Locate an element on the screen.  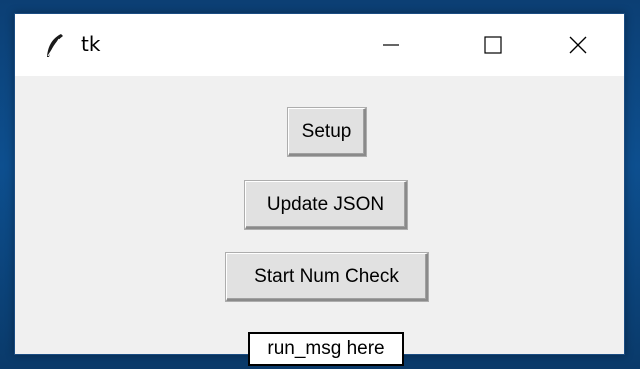
window-title: tk is located at coordinates (91, 44).